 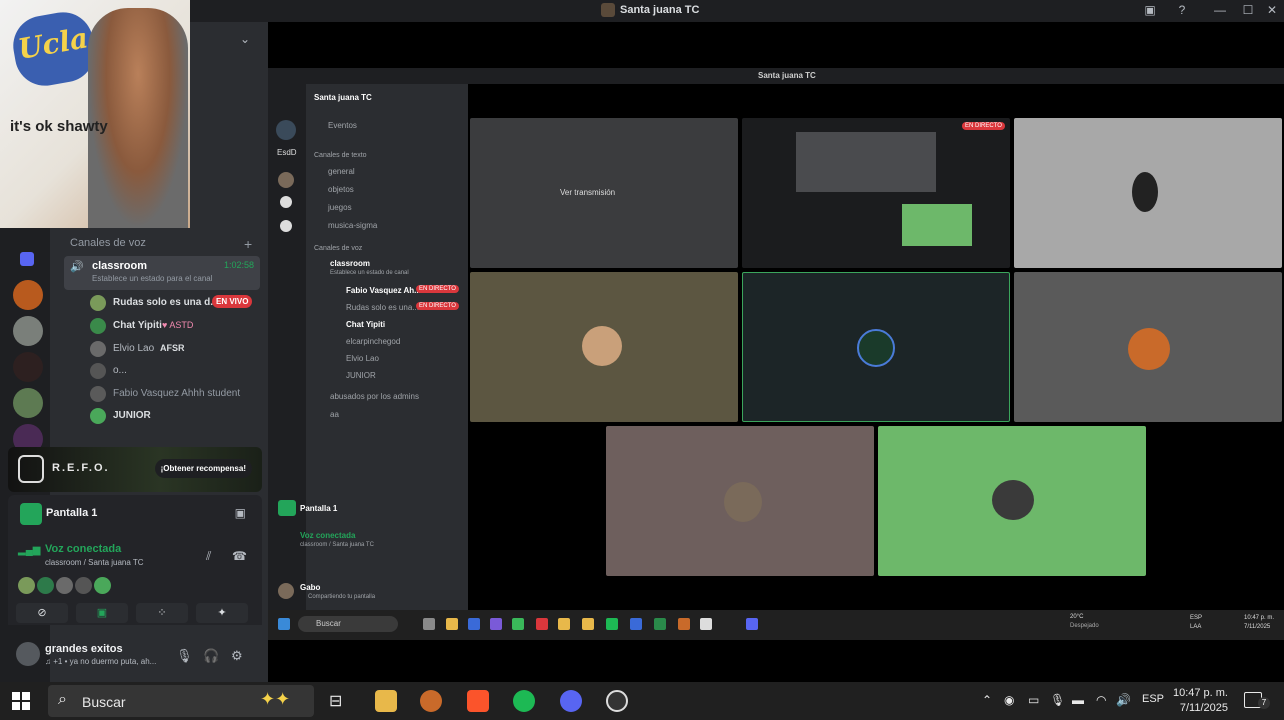 I want to click on title-bar: Santa juana TC ▣ ? — ☐ ✕, so click(x=642, y=11).